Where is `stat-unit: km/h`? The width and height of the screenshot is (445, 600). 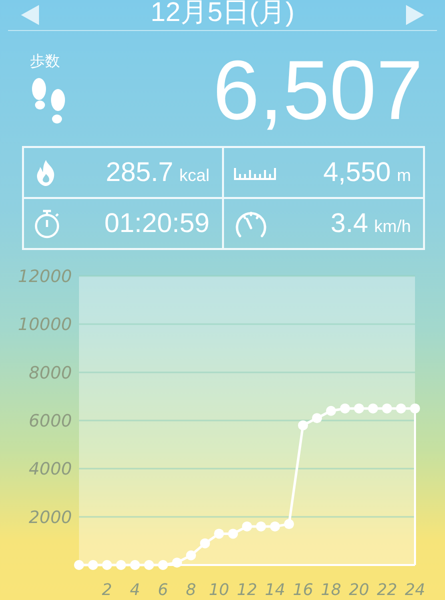
stat-unit: km/h is located at coordinates (392, 227).